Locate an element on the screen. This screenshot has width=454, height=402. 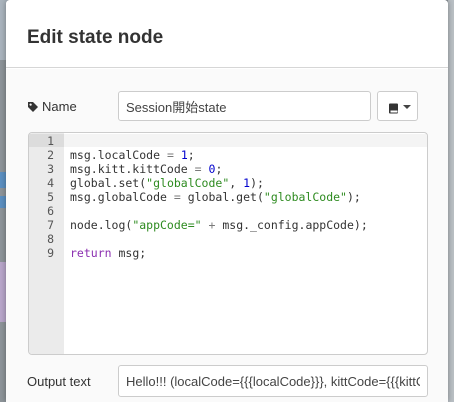
code-text: msg.localCode = 1; is located at coordinates (132, 155).